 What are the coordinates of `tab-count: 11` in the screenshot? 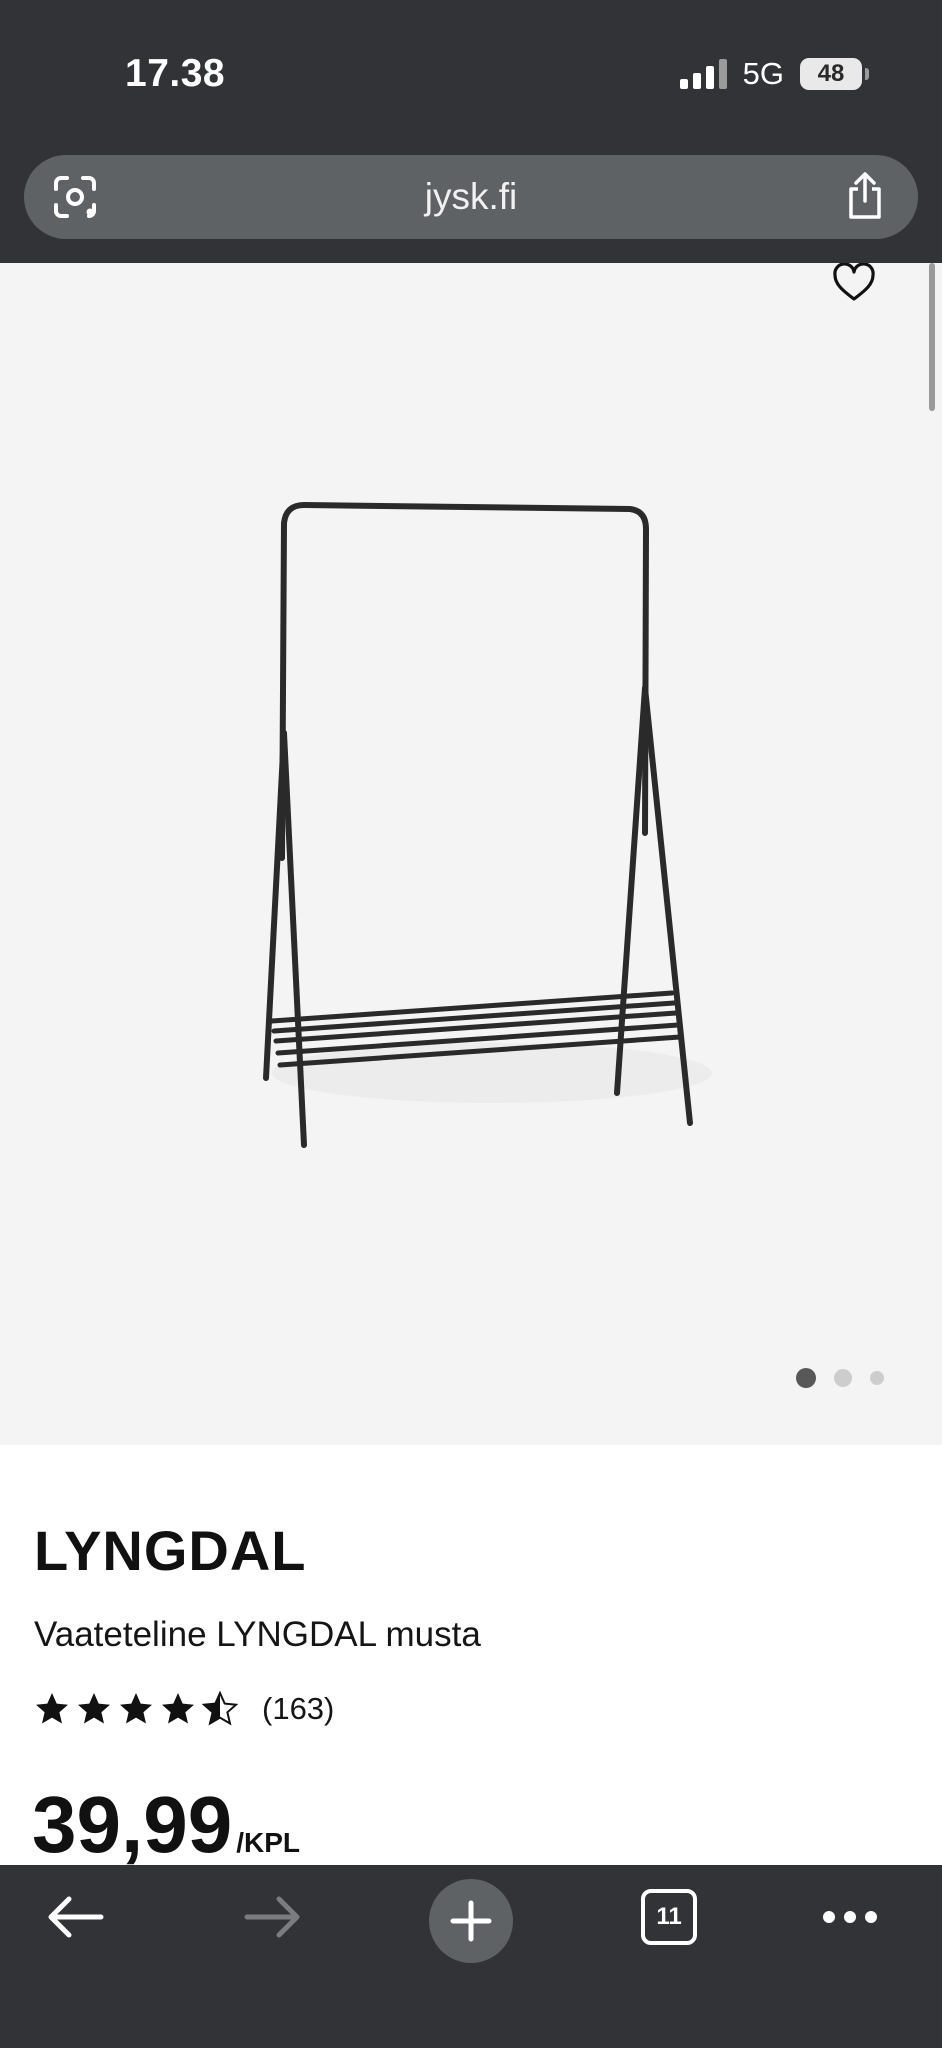 It's located at (669, 1917).